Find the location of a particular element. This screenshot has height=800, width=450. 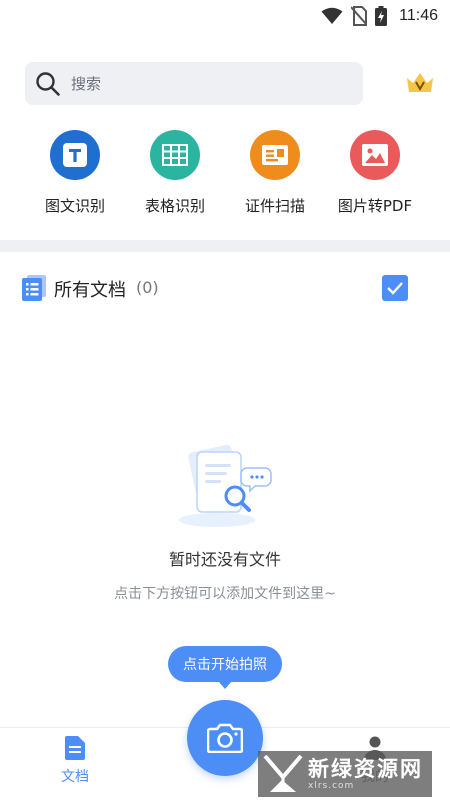

capture-tooltip: 点击开始拍照 is located at coordinates (225, 664).